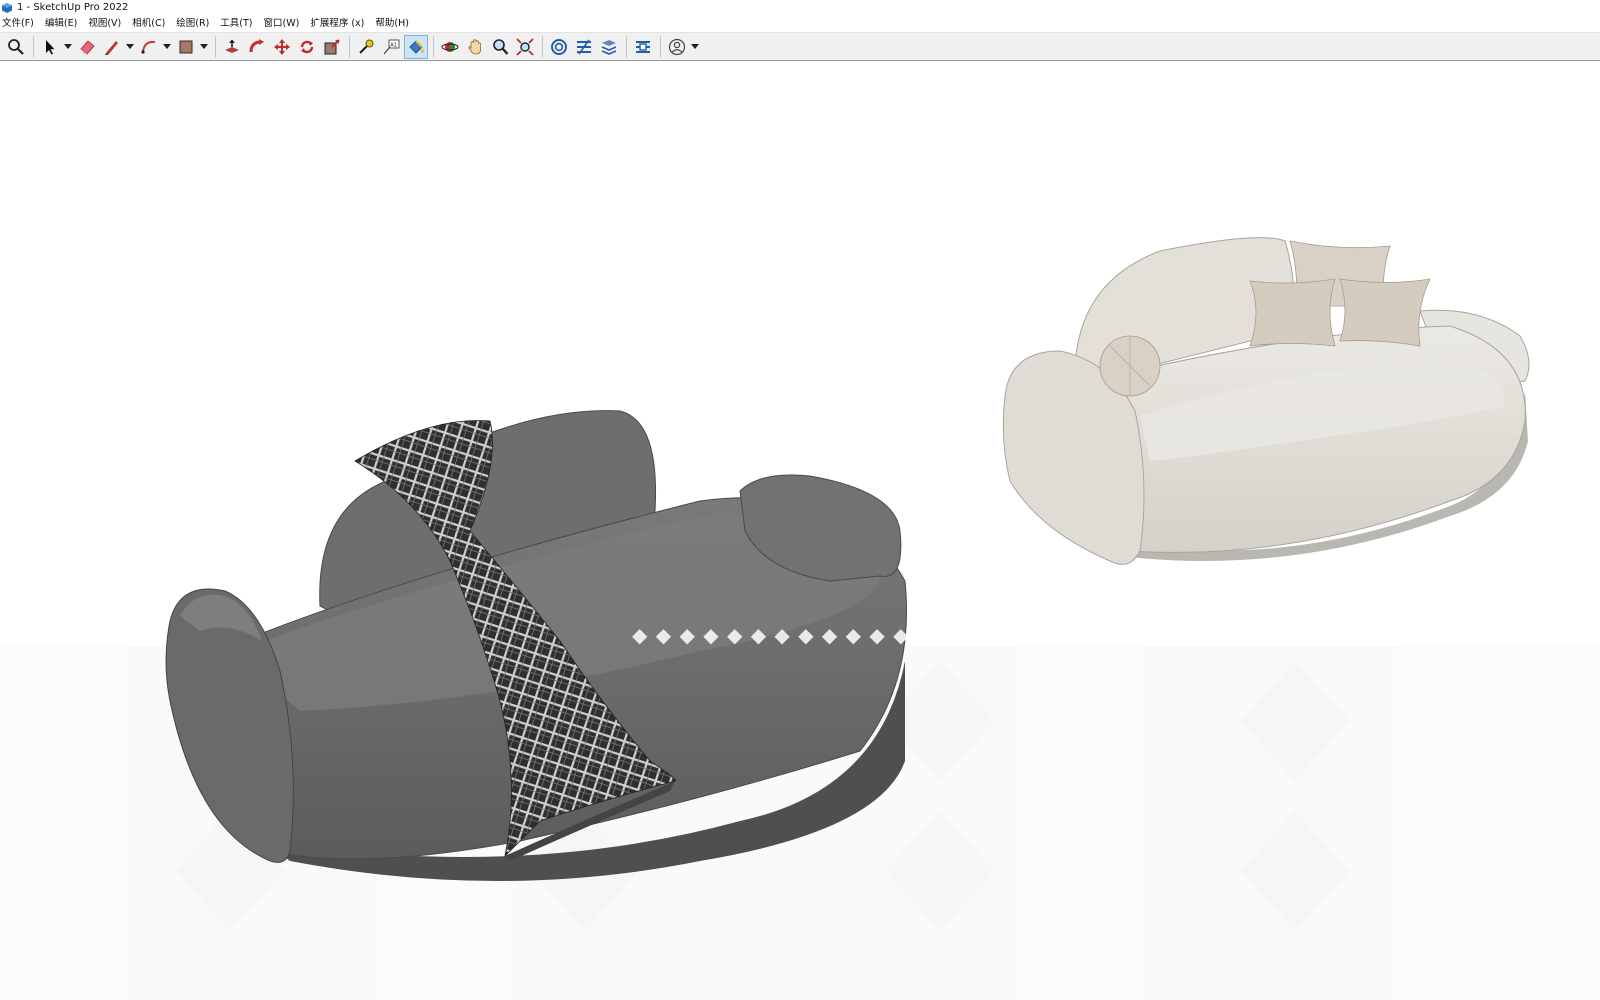  I want to click on menu-file: 文件(F), so click(18, 24).